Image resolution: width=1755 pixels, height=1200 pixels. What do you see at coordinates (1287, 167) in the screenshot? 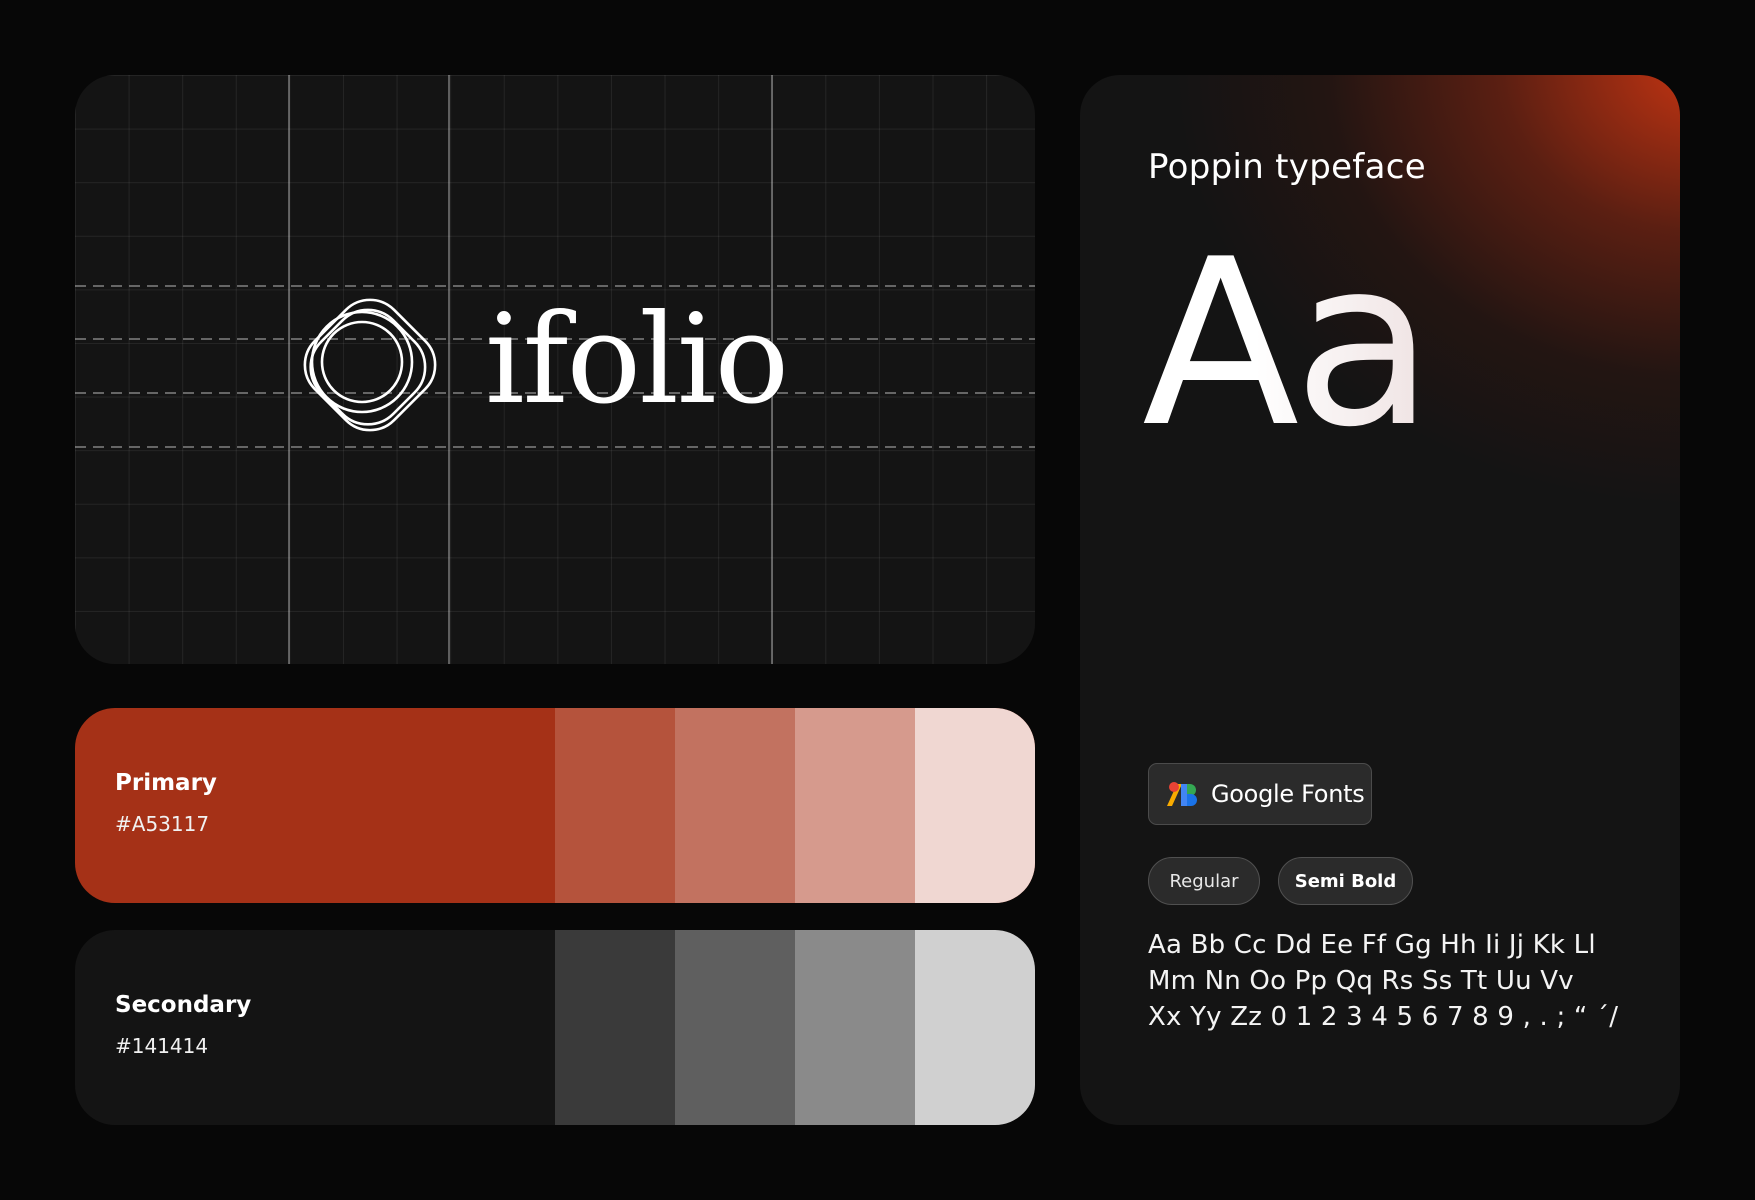
I see `typeface-title: Poppin typeface` at bounding box center [1287, 167].